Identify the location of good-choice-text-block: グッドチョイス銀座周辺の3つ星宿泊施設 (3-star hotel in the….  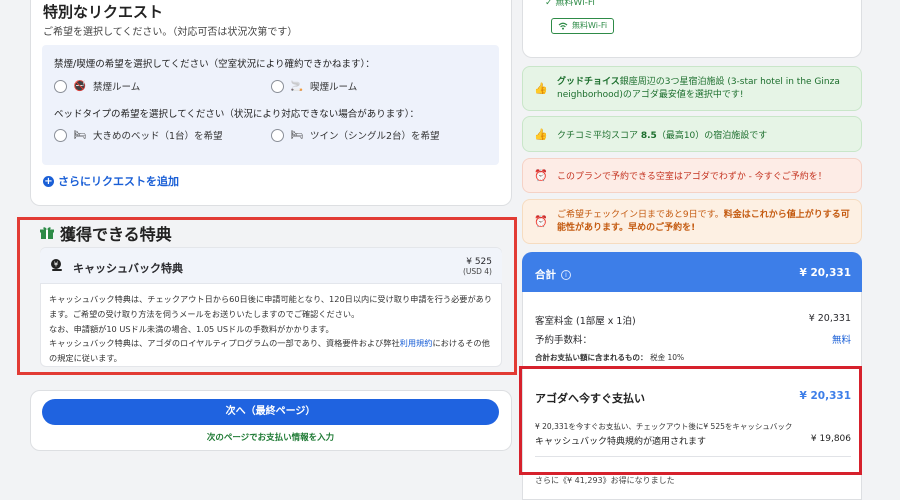
(704, 89).